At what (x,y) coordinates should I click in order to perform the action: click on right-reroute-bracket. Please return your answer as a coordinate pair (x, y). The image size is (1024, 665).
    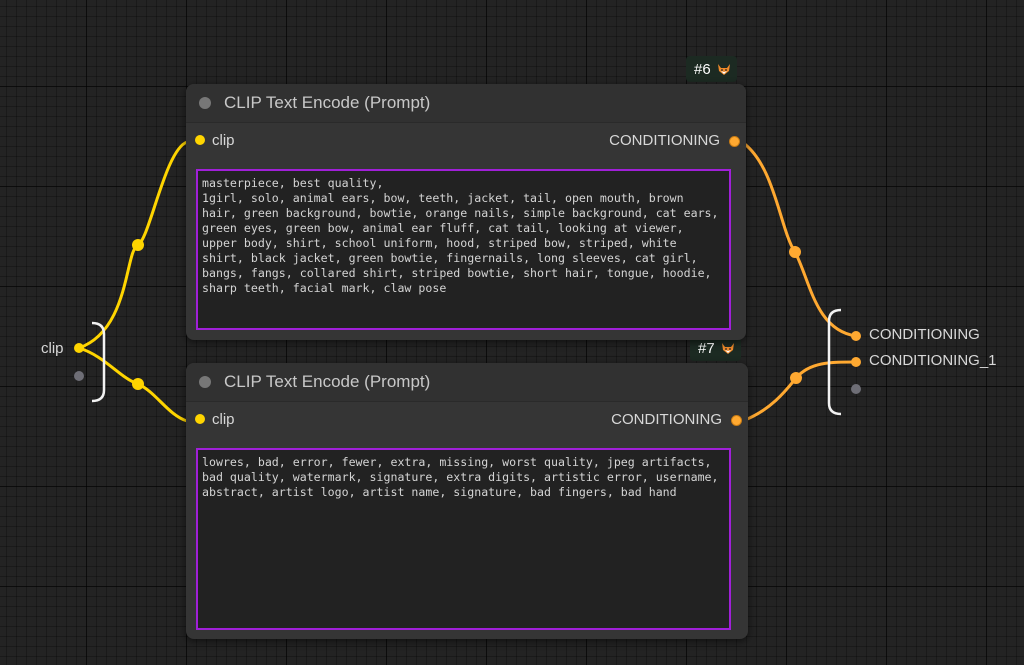
    Looking at the image, I should click on (834, 362).